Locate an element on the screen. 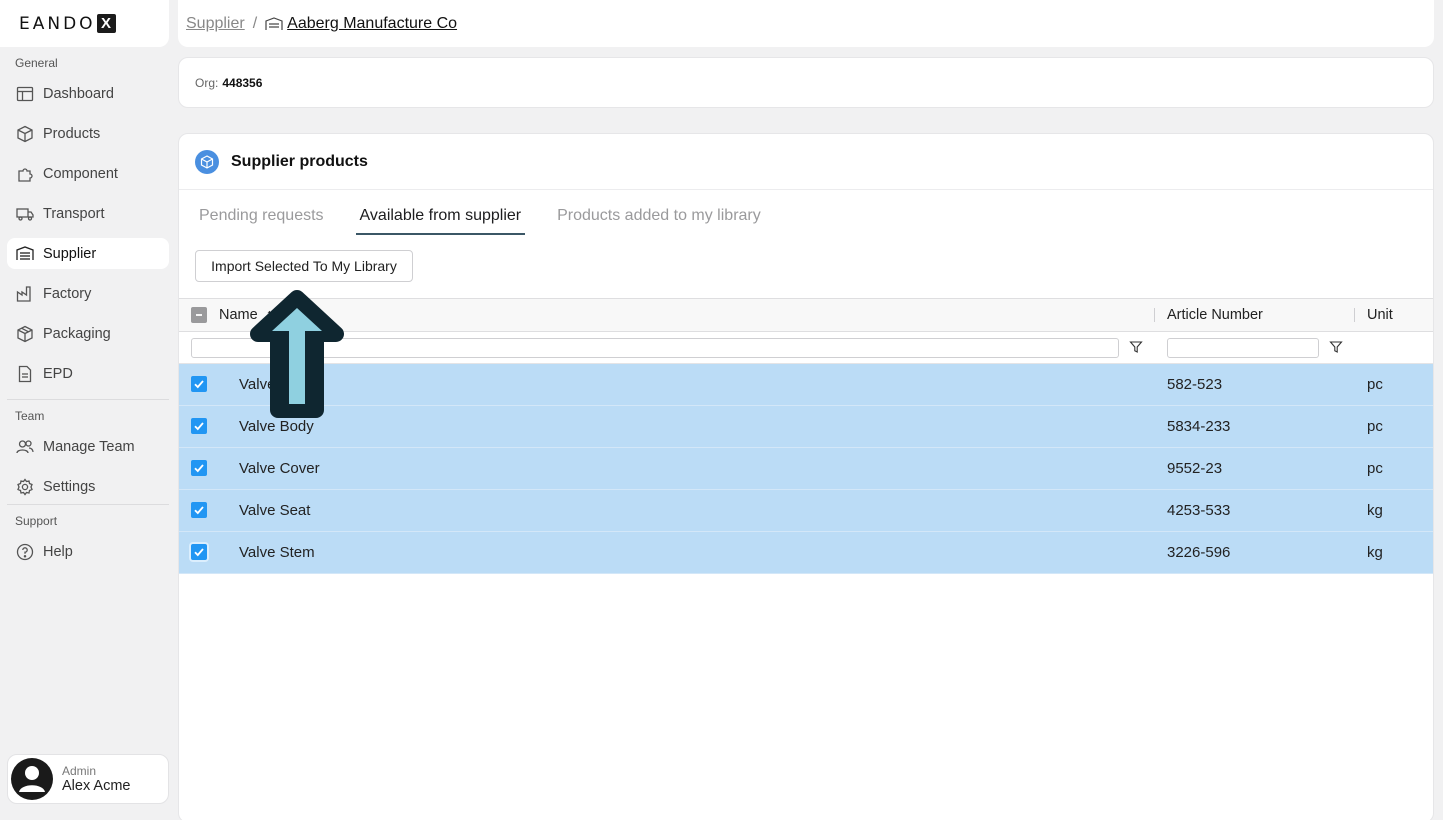 This screenshot has width=1443, height=820. breadcrumb: Supplier / Aaberg Manufacture Co is located at coordinates (806, 23).